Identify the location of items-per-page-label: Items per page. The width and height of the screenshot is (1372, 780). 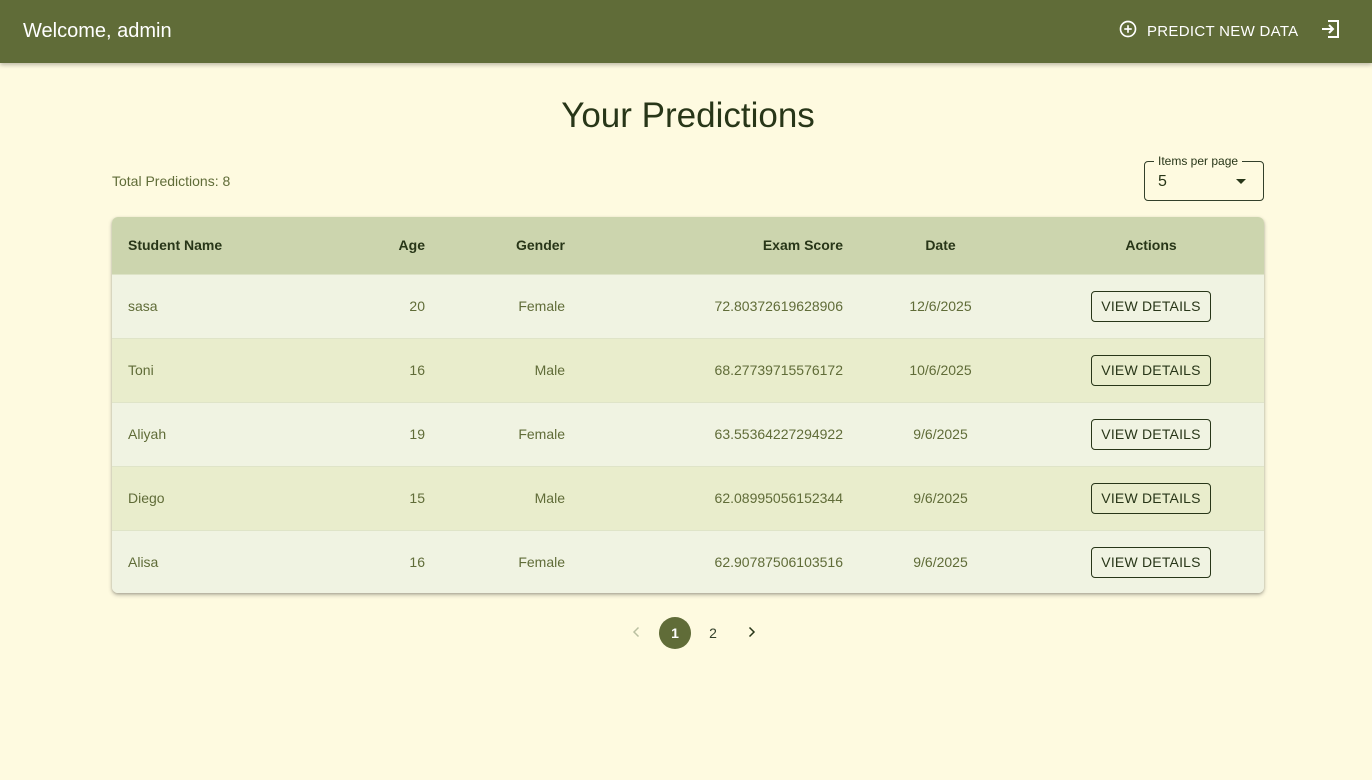
(1198, 161).